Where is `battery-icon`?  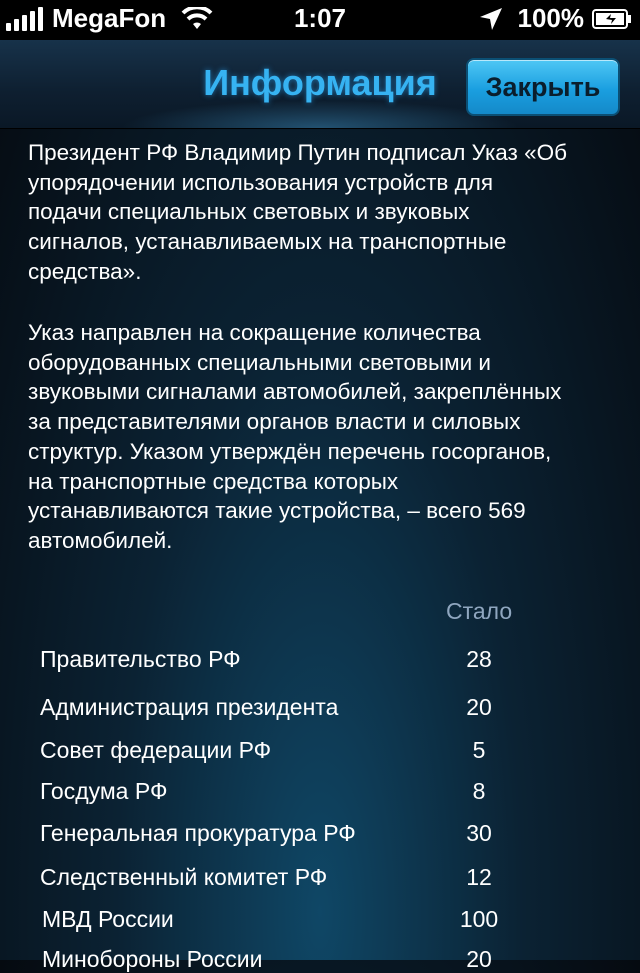
battery-icon is located at coordinates (611, 18).